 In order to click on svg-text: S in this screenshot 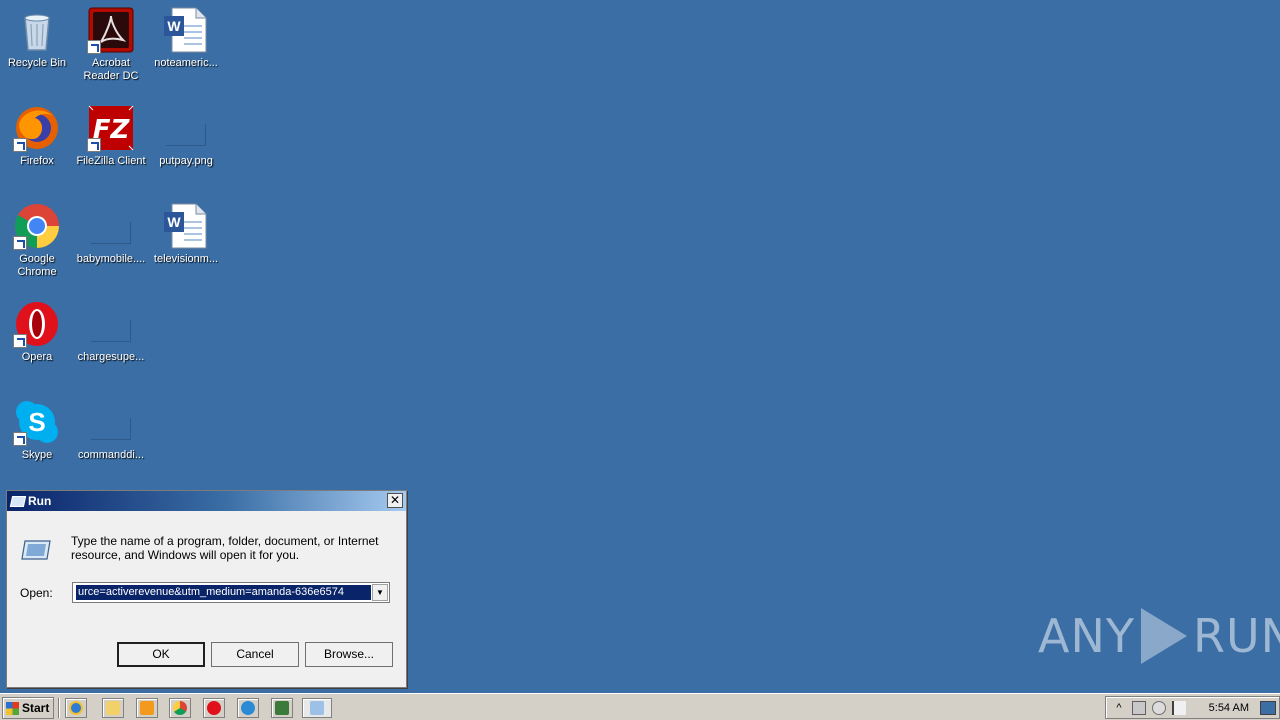, I will do `click(36, 422)`.